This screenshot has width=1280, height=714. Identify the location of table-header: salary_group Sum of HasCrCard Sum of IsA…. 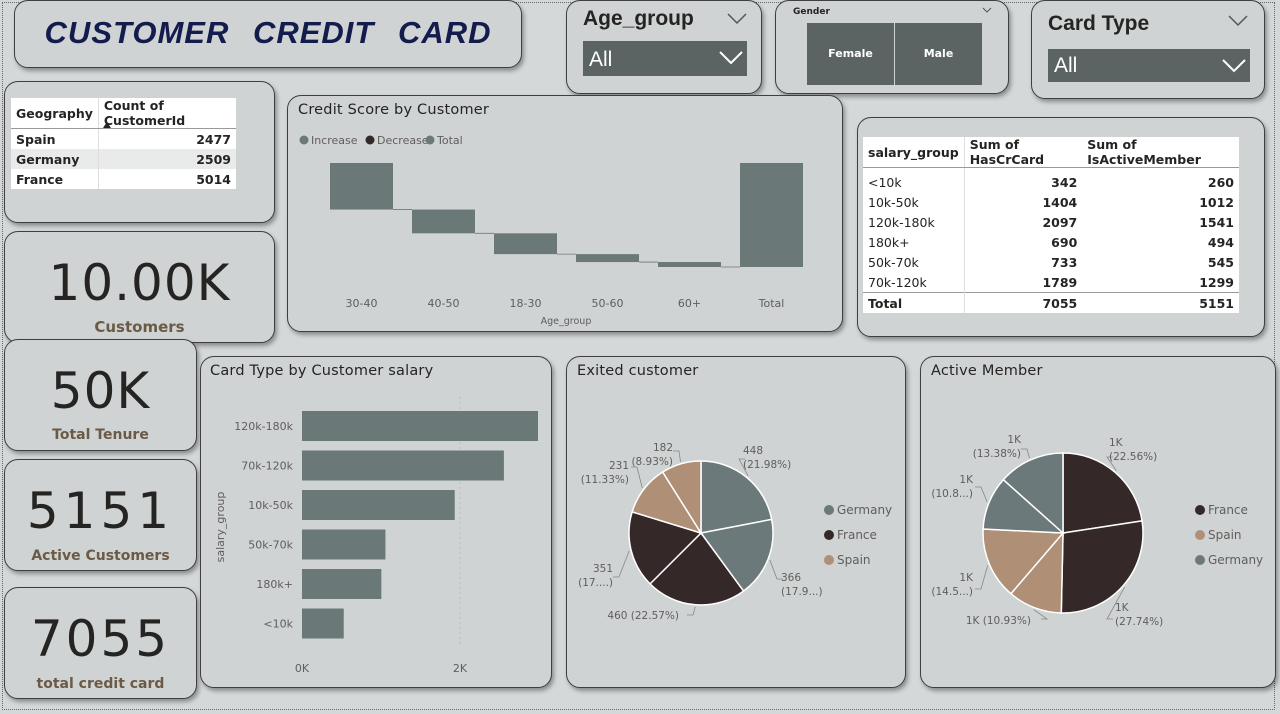
(1051, 152).